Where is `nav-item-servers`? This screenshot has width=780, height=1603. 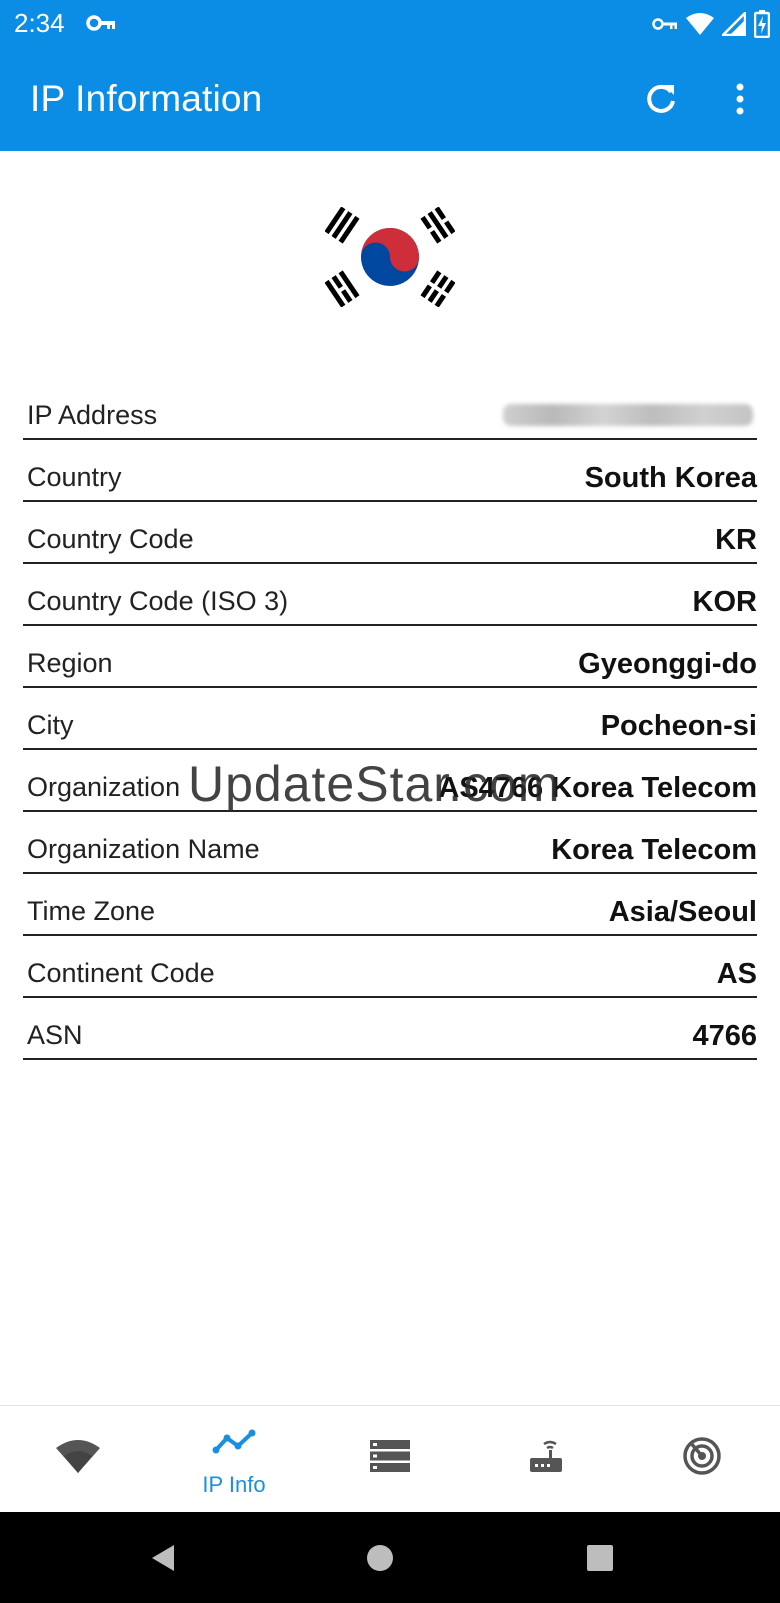 nav-item-servers is located at coordinates (390, 1459).